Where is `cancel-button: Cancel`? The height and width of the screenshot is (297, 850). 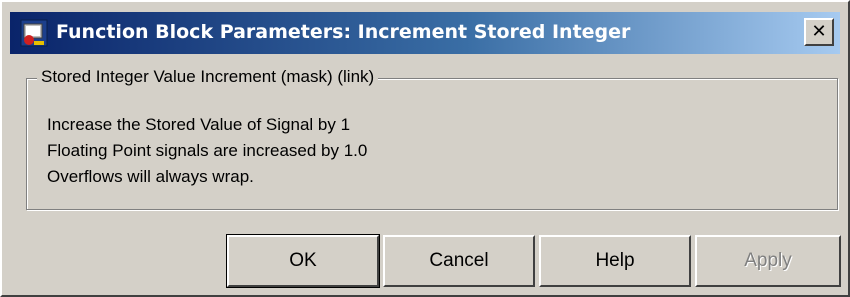
cancel-button: Cancel is located at coordinates (459, 261).